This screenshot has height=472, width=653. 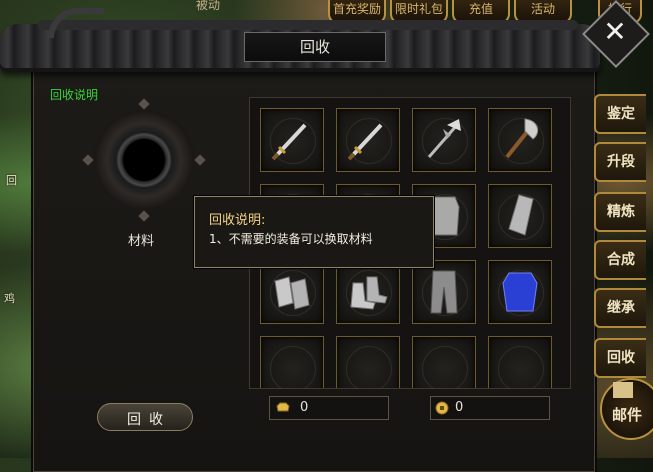 I want to click on recycle-info-tooltip: 回收说明: 1、不需要的装备可以换取材料, so click(x=314, y=232).